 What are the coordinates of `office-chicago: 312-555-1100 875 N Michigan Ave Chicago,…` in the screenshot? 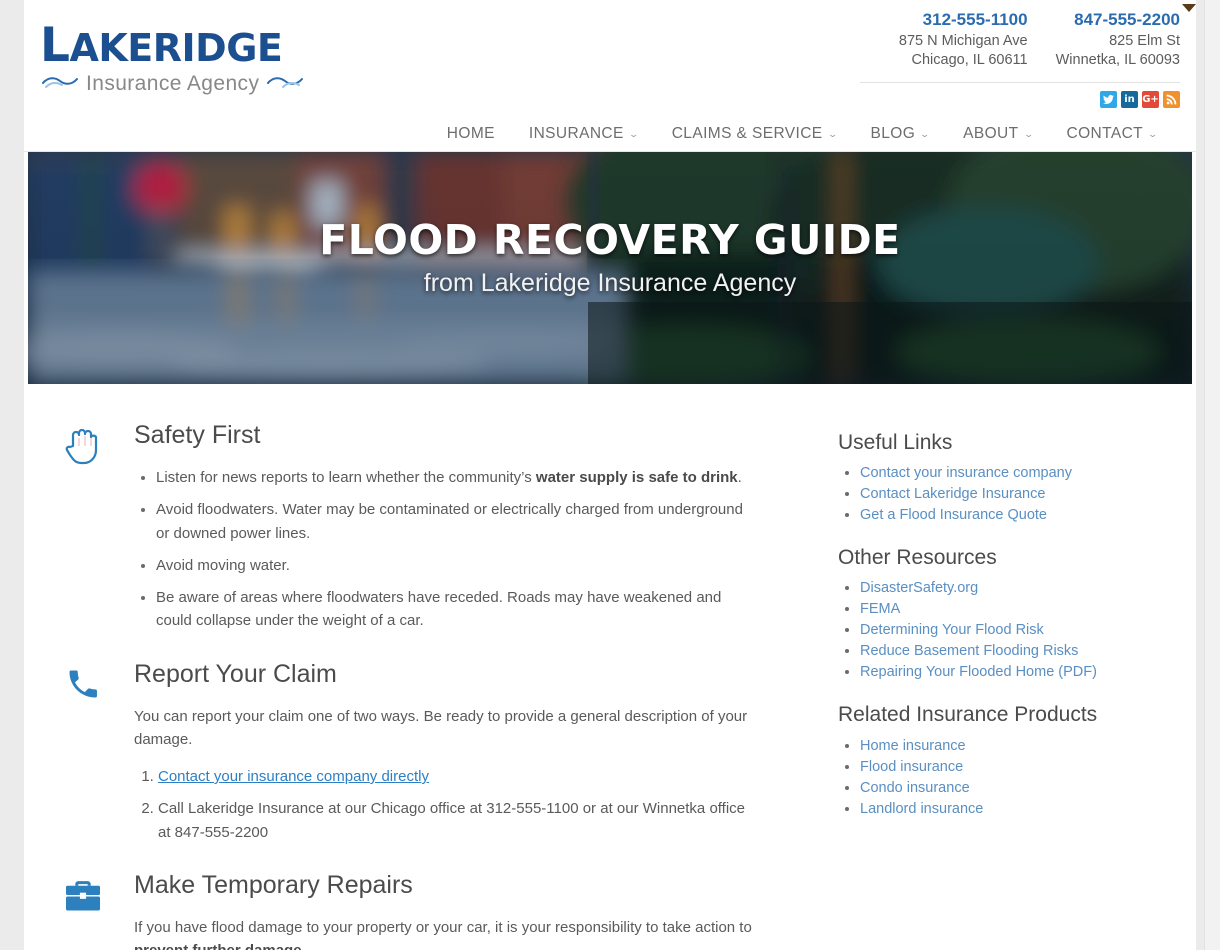 It's located at (963, 39).